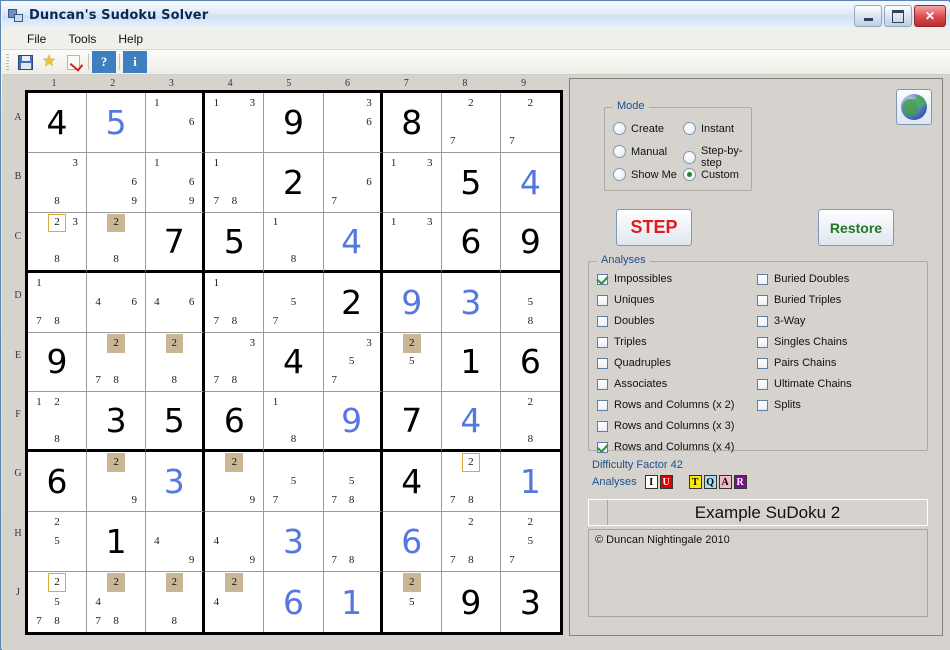 The height and width of the screenshot is (650, 950). What do you see at coordinates (930, 16) in the screenshot?
I see `close-button: ✕` at bounding box center [930, 16].